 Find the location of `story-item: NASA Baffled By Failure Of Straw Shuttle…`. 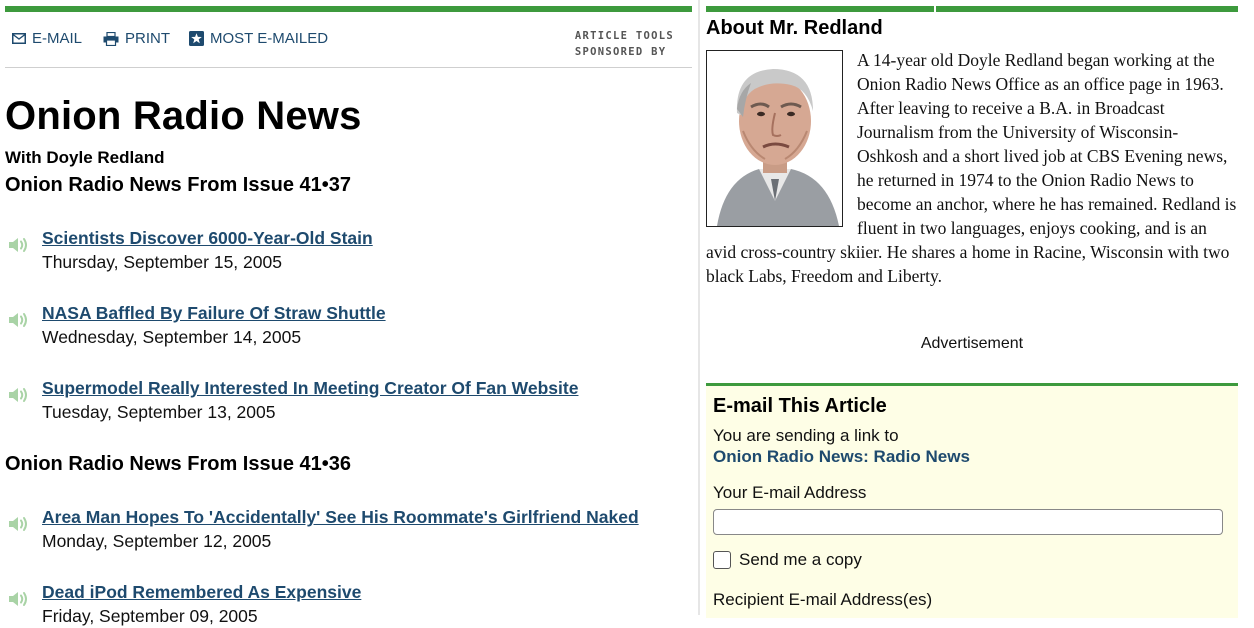

story-item: NASA Baffled By Failure Of Straw Shuttle… is located at coordinates (348, 326).